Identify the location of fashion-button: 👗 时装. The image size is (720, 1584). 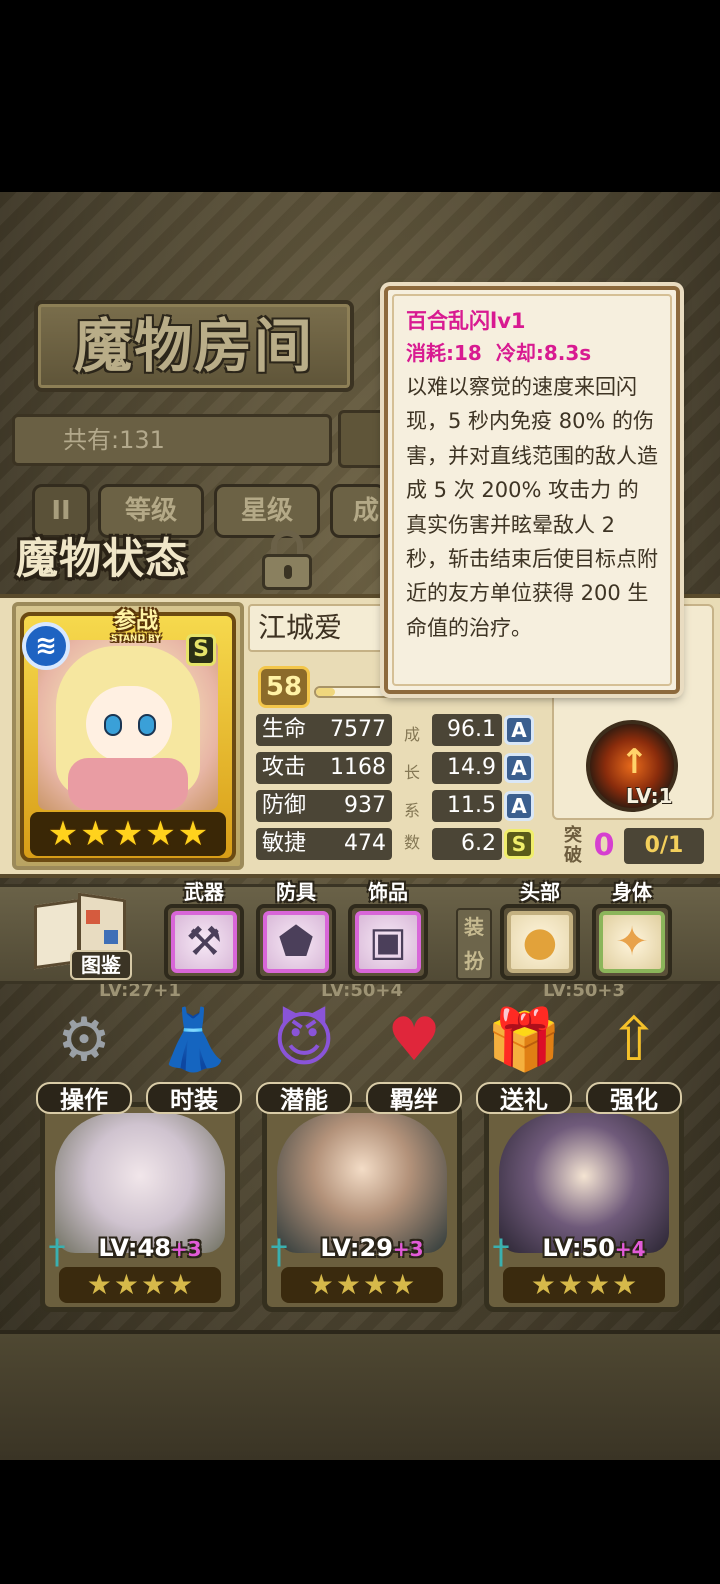
(194, 1056).